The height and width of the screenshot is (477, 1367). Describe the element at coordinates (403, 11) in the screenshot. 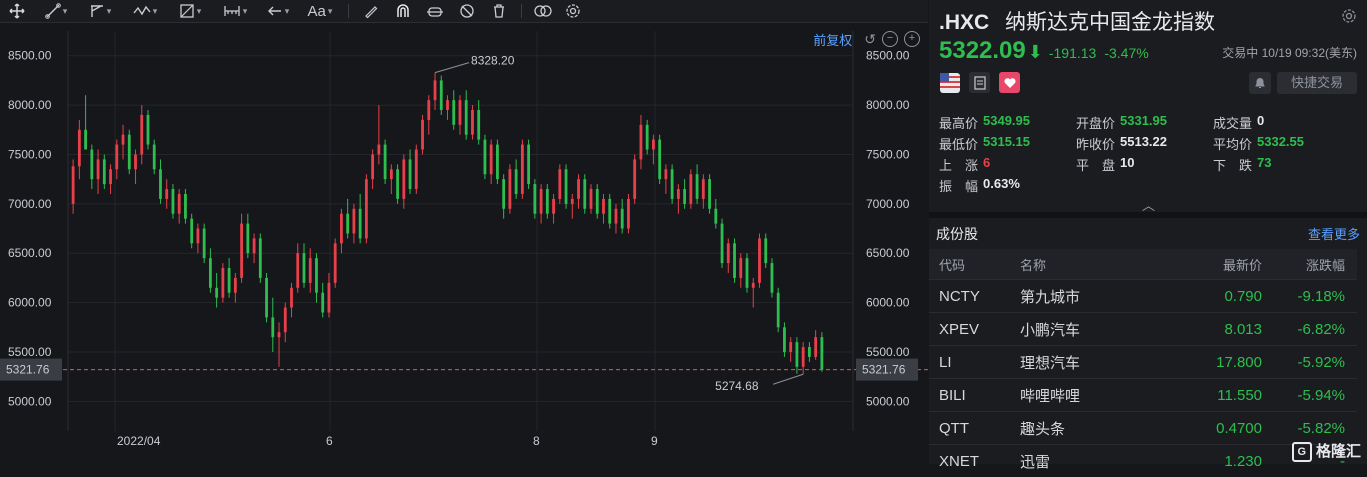

I see `magnet-icon` at that location.